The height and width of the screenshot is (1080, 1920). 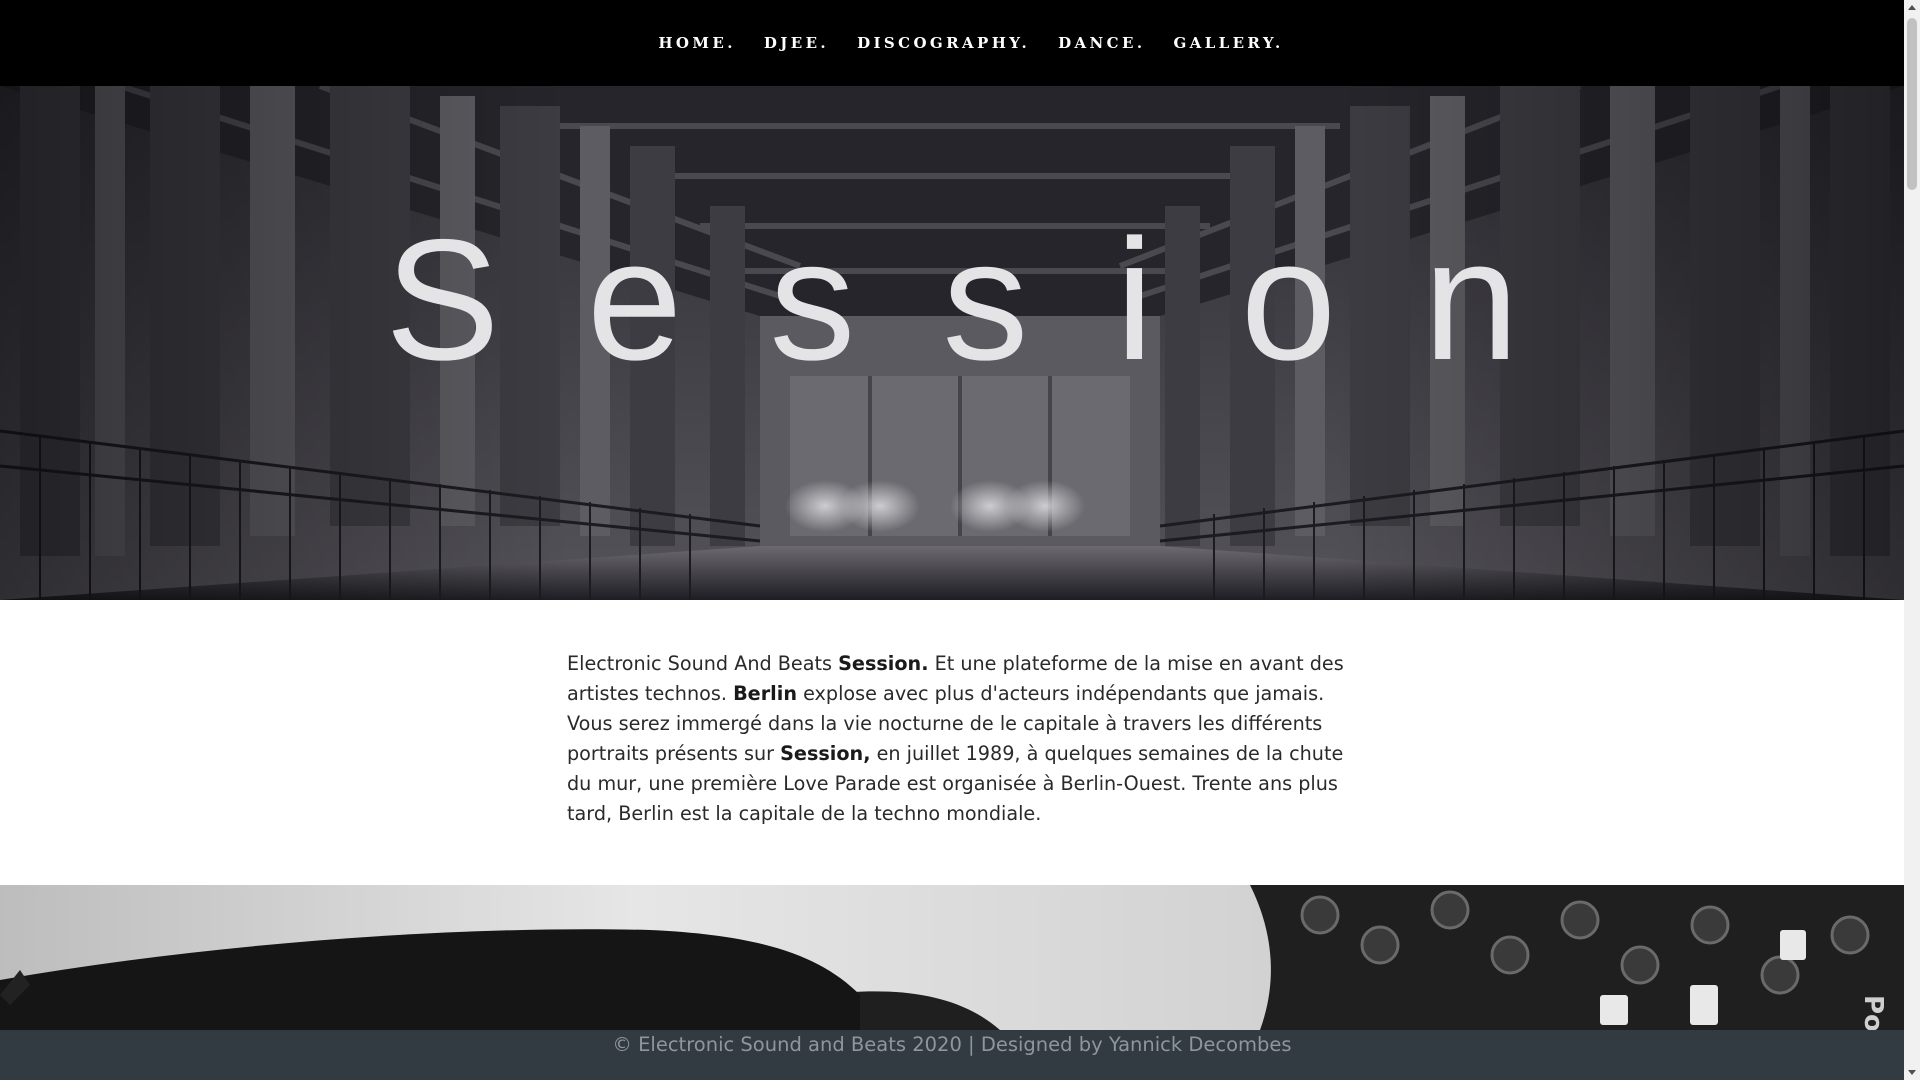 I want to click on photo-band: Po, so click(x=952, y=957).